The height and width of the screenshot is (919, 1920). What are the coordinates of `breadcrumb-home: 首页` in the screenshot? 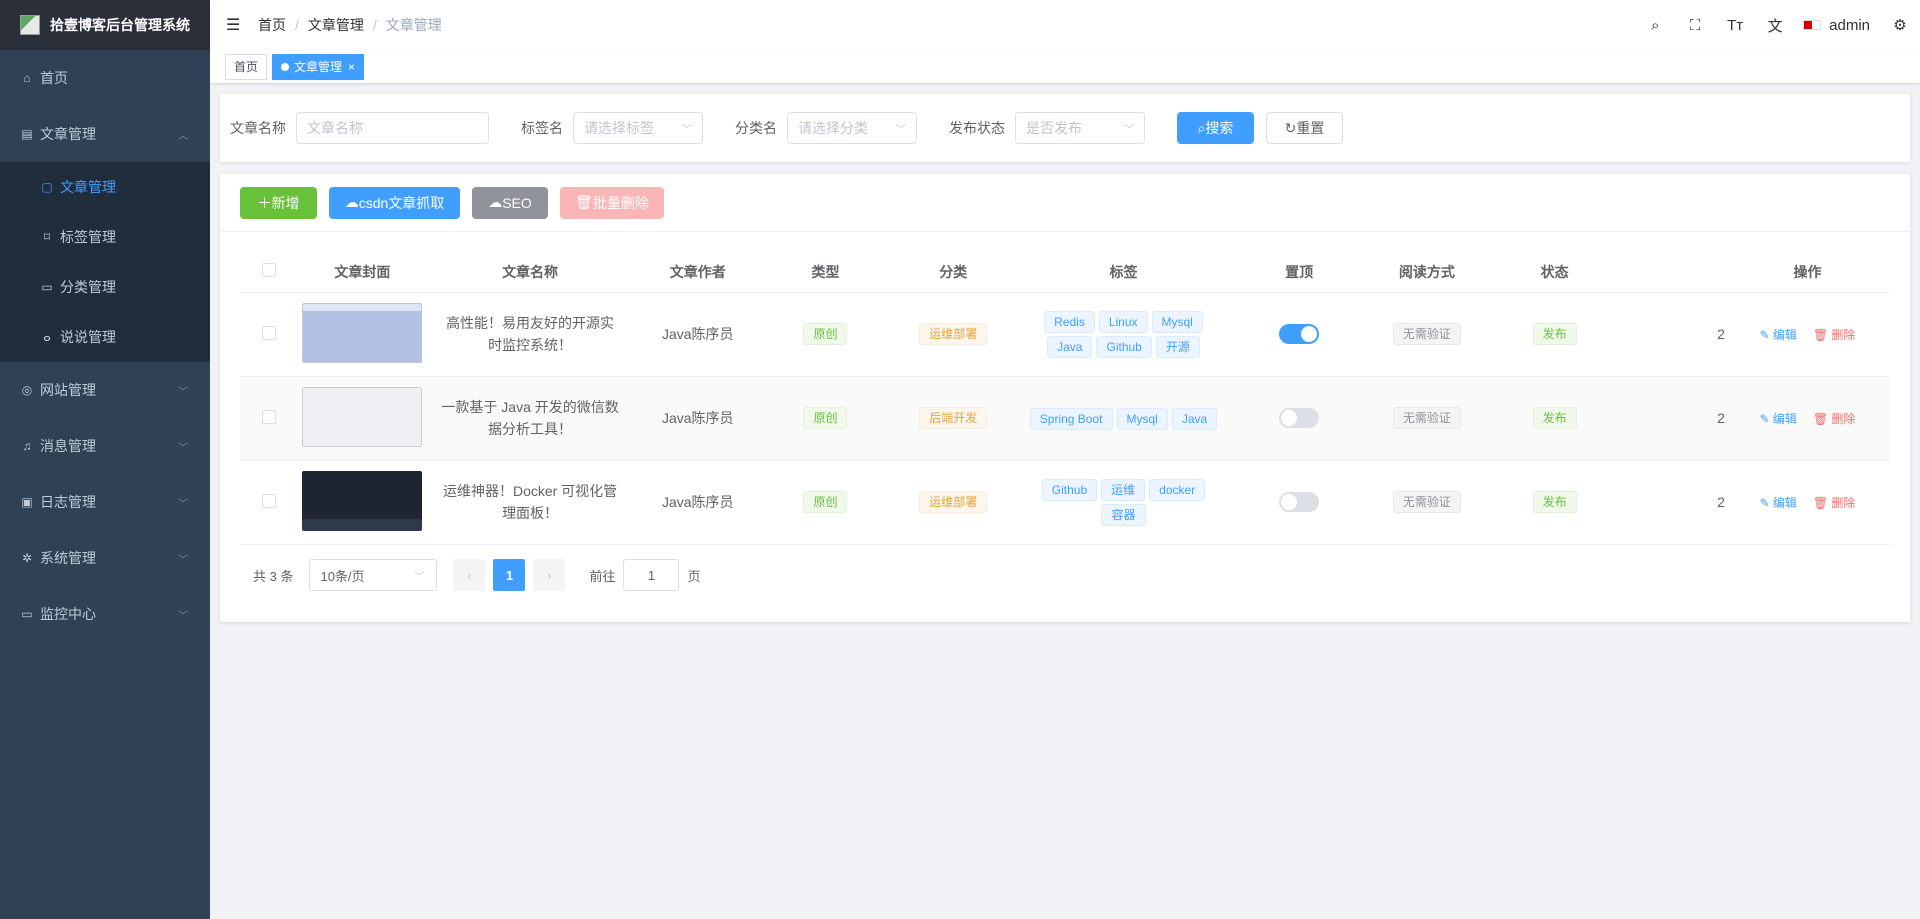 It's located at (272, 25).